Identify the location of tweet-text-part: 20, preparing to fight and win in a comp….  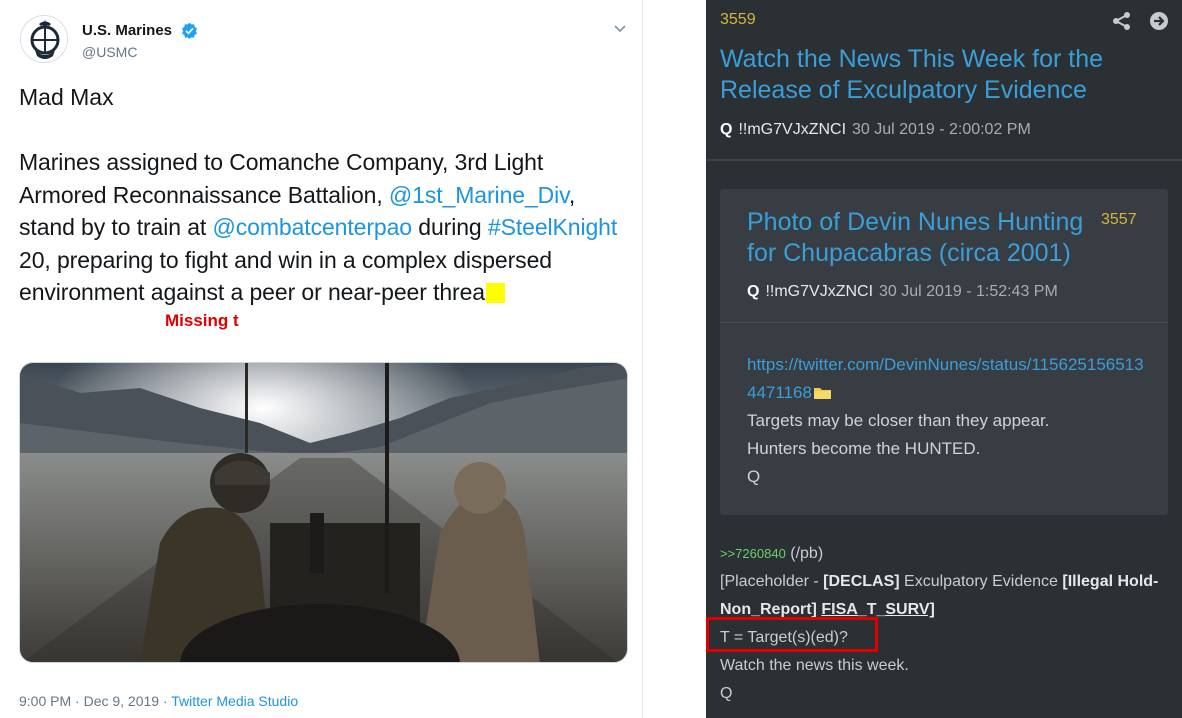
(285, 276).